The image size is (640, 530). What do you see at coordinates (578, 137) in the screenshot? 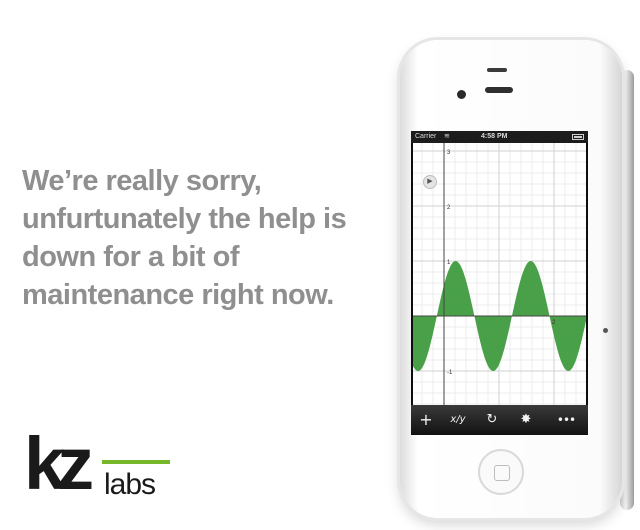
I see `battery-icon` at bounding box center [578, 137].